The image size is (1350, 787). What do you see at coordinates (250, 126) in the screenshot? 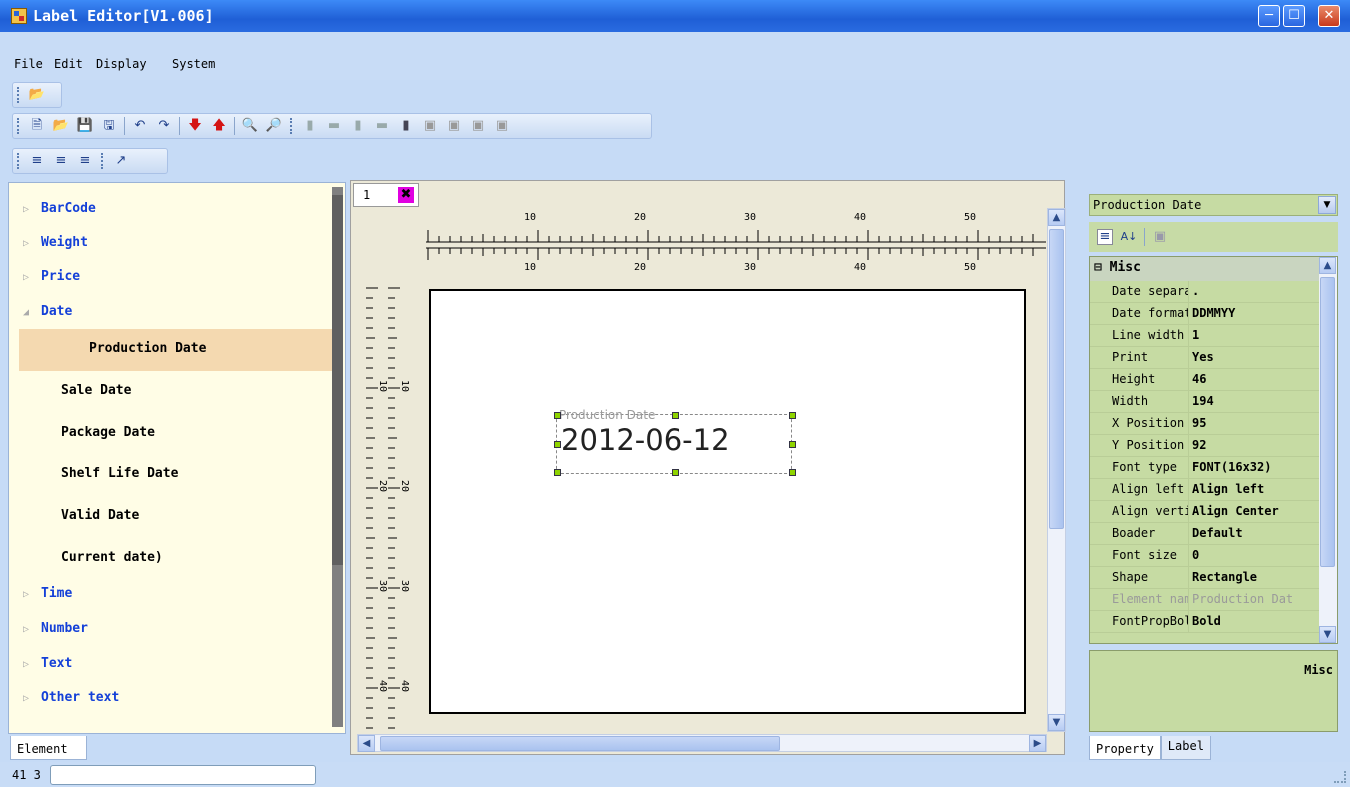
I see `zoom-in-icon: 🔍` at bounding box center [250, 126].